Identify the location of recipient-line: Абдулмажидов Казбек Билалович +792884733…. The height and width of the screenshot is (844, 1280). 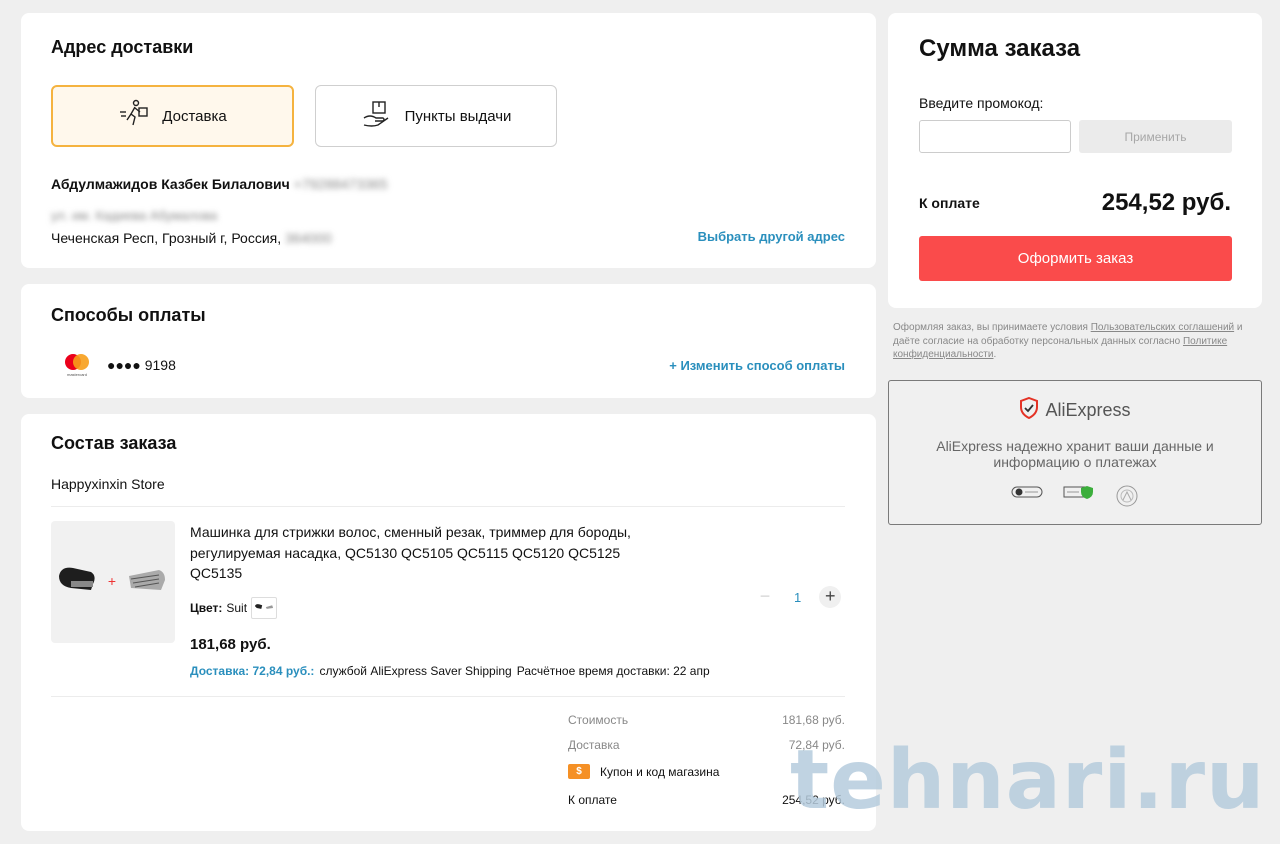
(219, 184).